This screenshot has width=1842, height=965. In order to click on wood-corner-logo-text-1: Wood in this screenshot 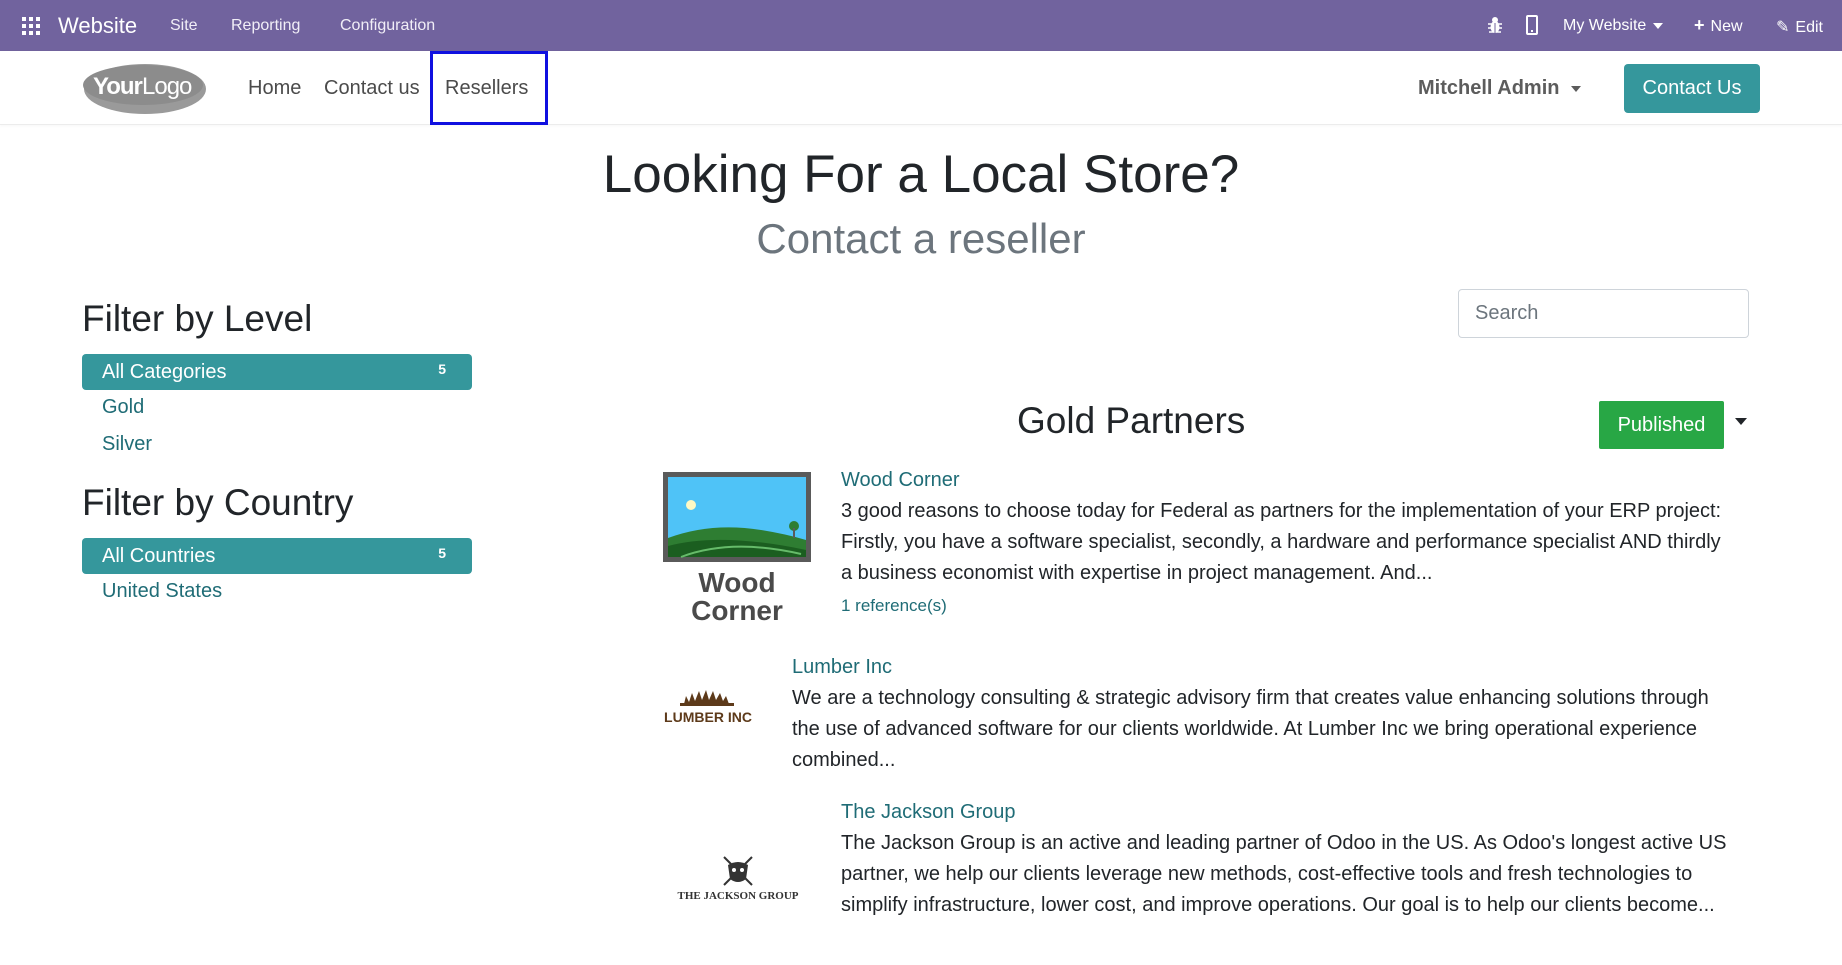, I will do `click(736, 582)`.